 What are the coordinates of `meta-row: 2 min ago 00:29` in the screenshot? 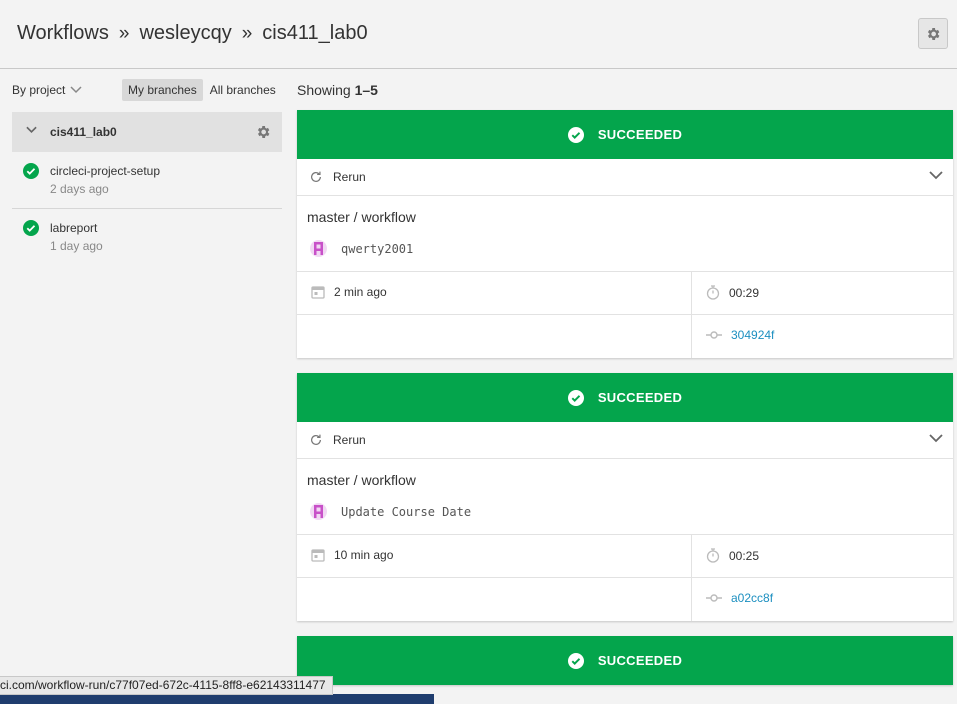 It's located at (625, 293).